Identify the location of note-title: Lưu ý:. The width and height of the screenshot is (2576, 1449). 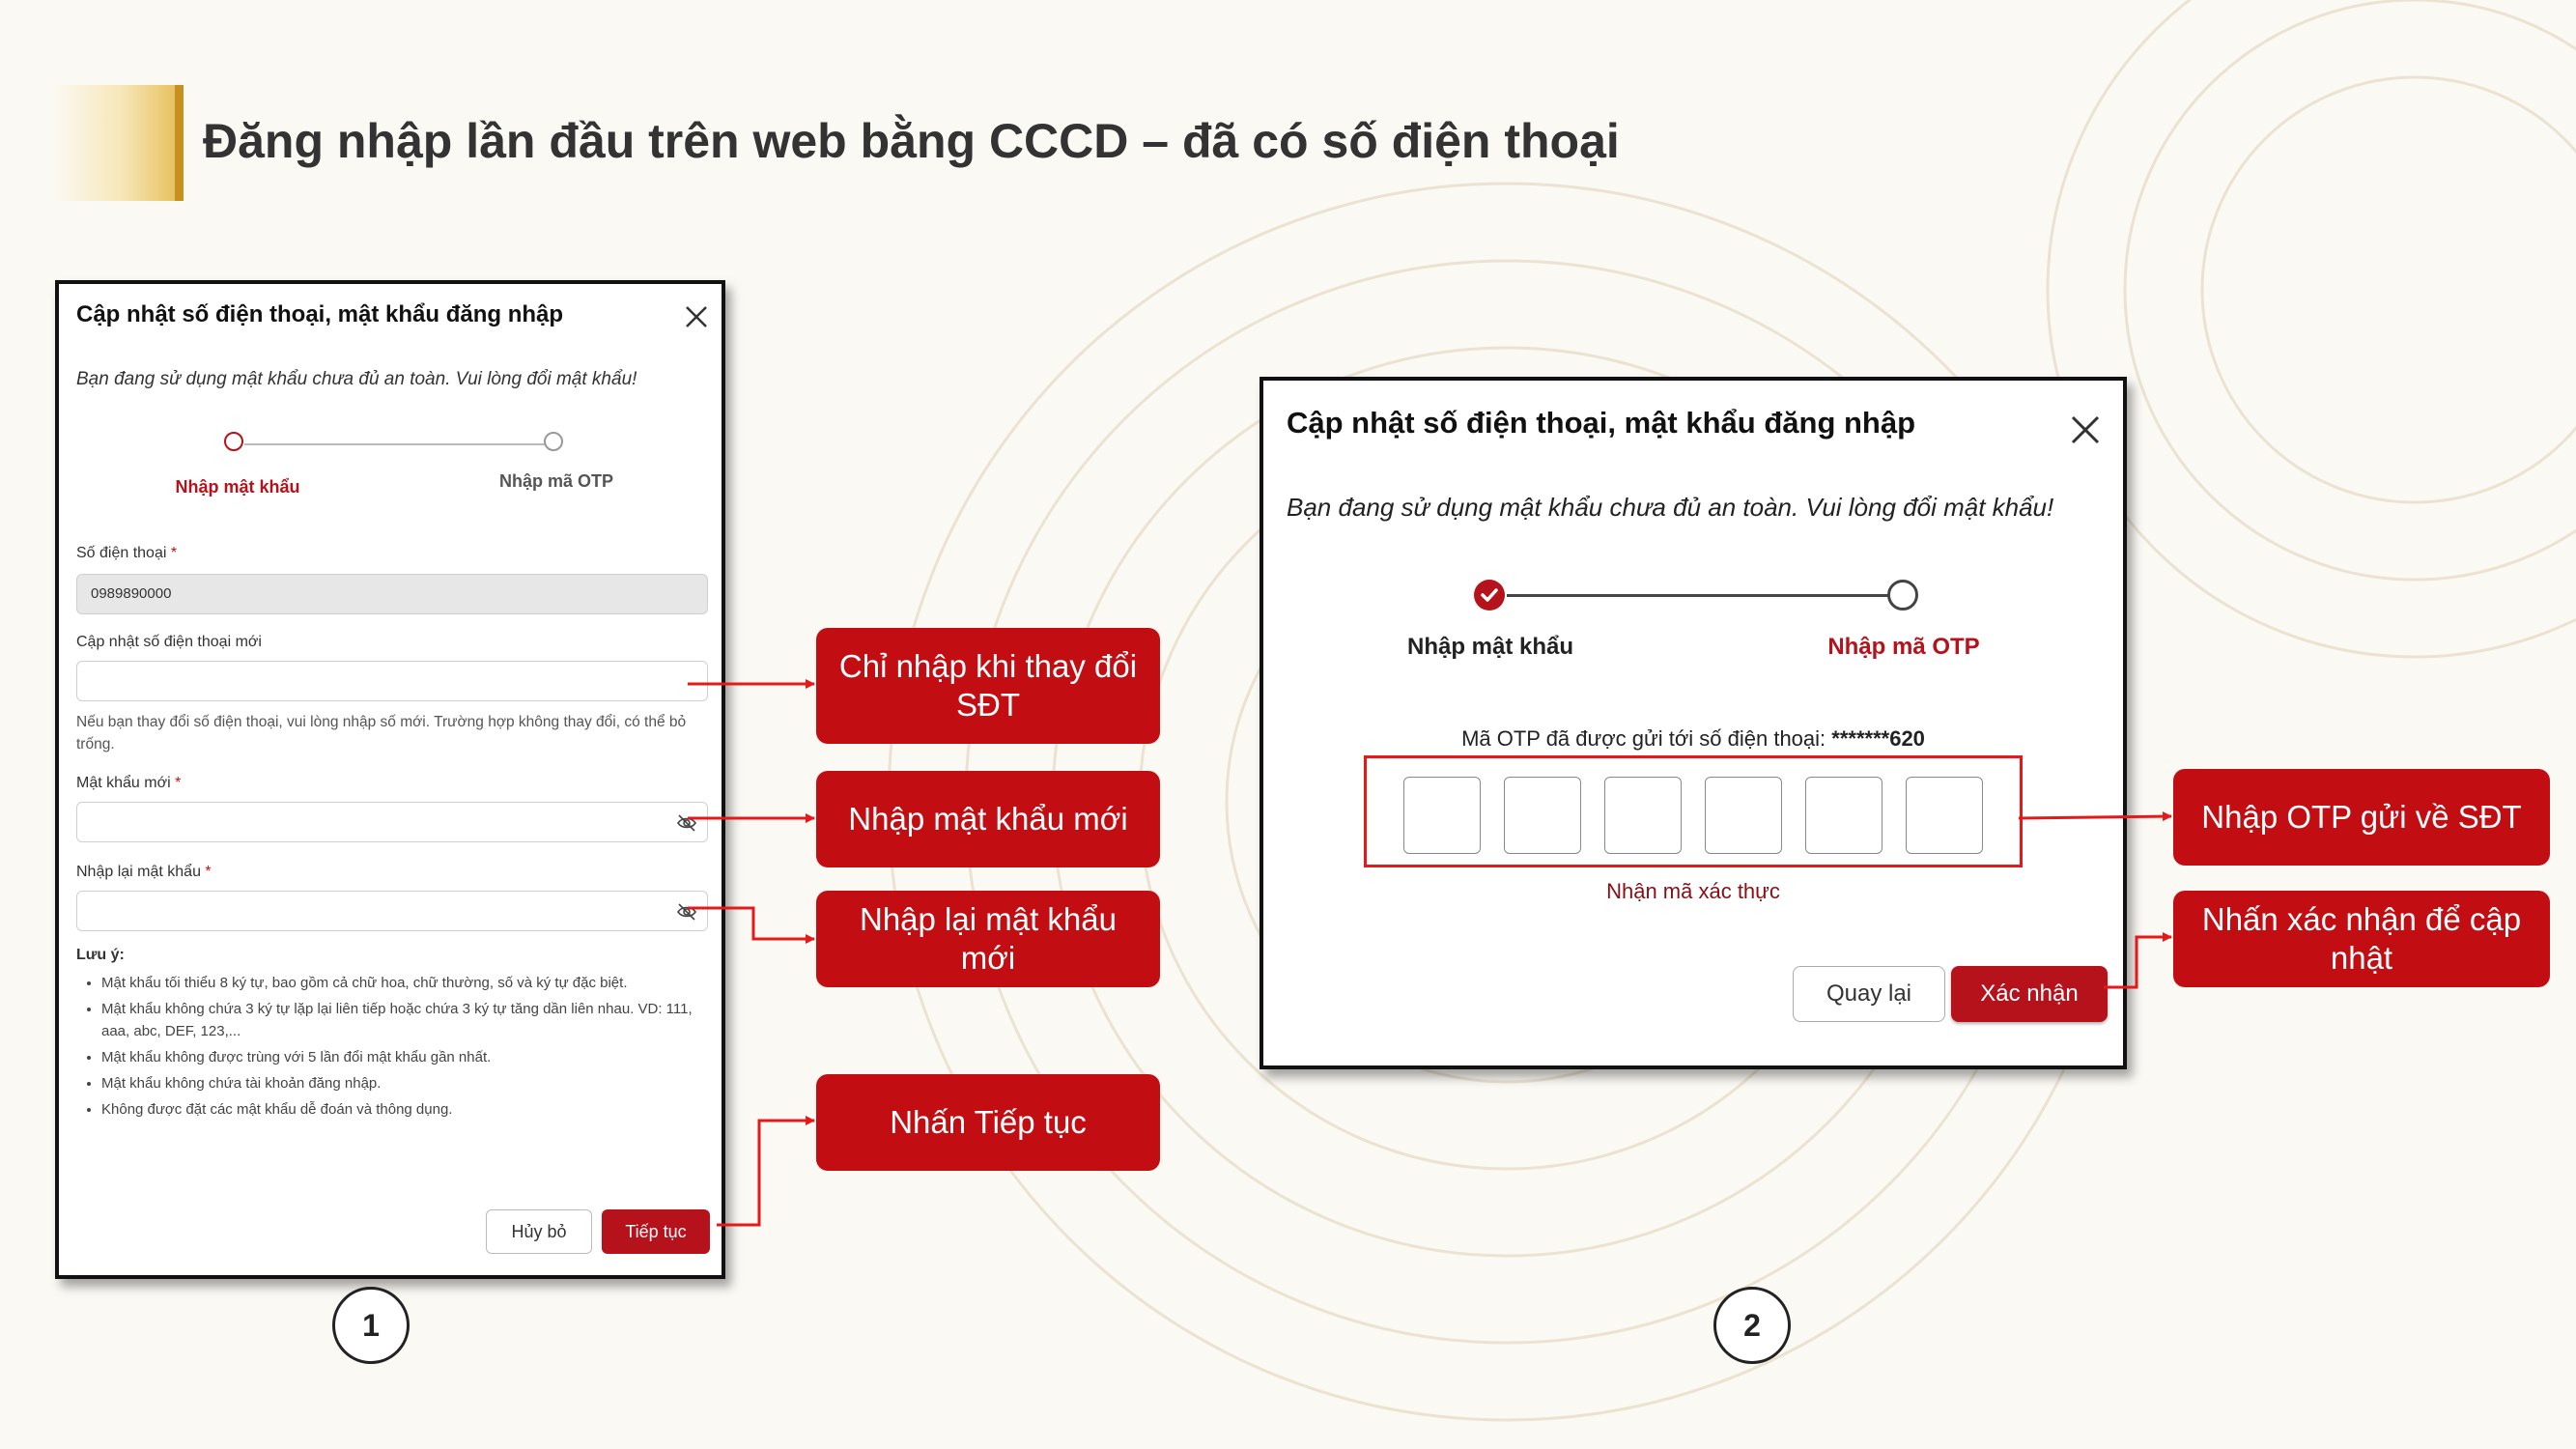
(100, 955).